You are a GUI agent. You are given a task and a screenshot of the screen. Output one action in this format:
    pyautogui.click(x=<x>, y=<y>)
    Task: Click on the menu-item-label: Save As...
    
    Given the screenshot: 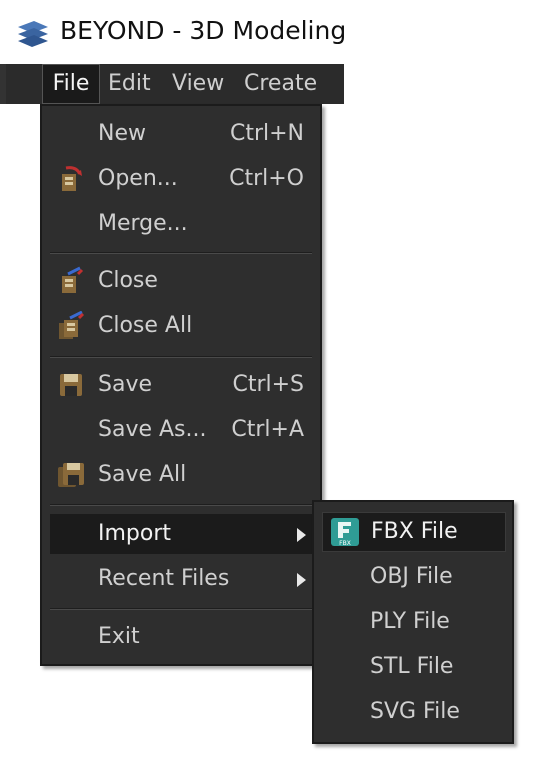 What is the action you would take?
    pyautogui.click(x=152, y=429)
    